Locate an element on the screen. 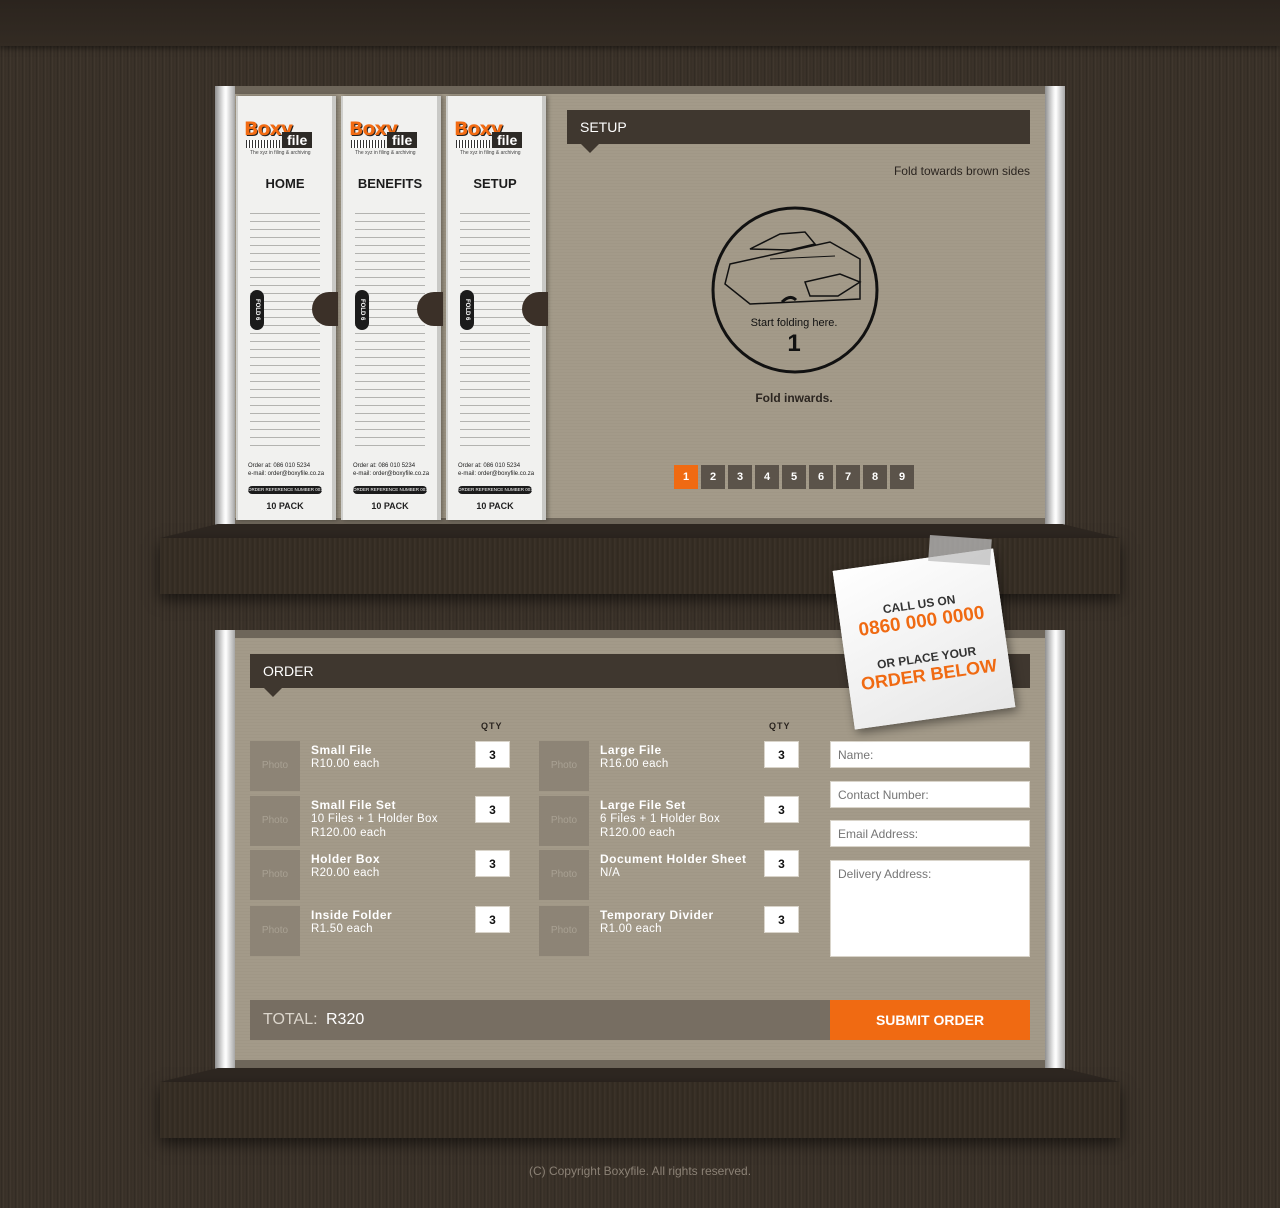 The height and width of the screenshot is (1208, 1280). product-name: Document Holder Sheet is located at coordinates (673, 859).